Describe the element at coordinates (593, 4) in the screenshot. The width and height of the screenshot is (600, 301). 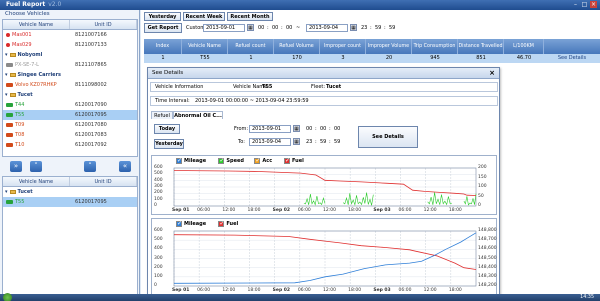
I see `close-button: ×` at that location.